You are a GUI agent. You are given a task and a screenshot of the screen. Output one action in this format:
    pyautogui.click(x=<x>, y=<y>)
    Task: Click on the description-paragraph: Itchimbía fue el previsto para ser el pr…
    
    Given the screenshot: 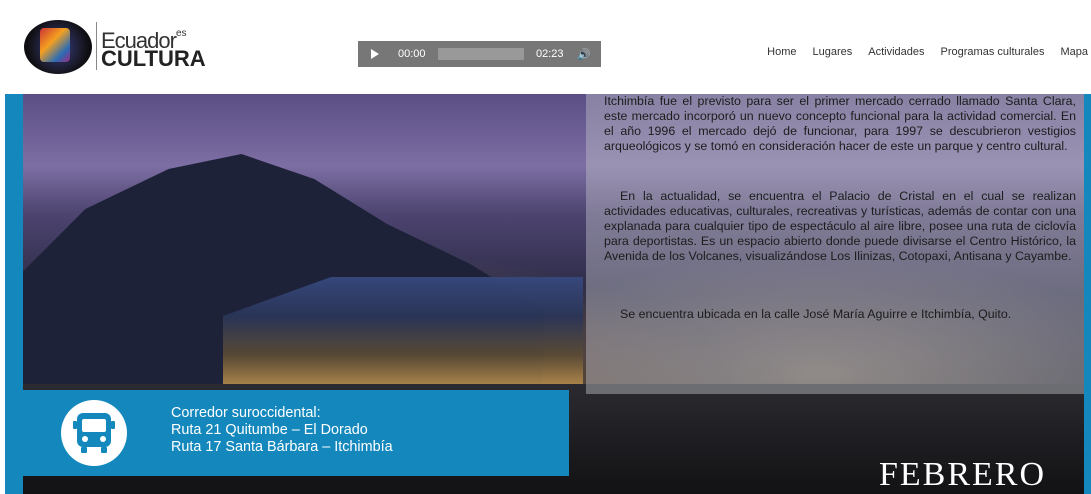 What is the action you would take?
    pyautogui.click(x=840, y=123)
    